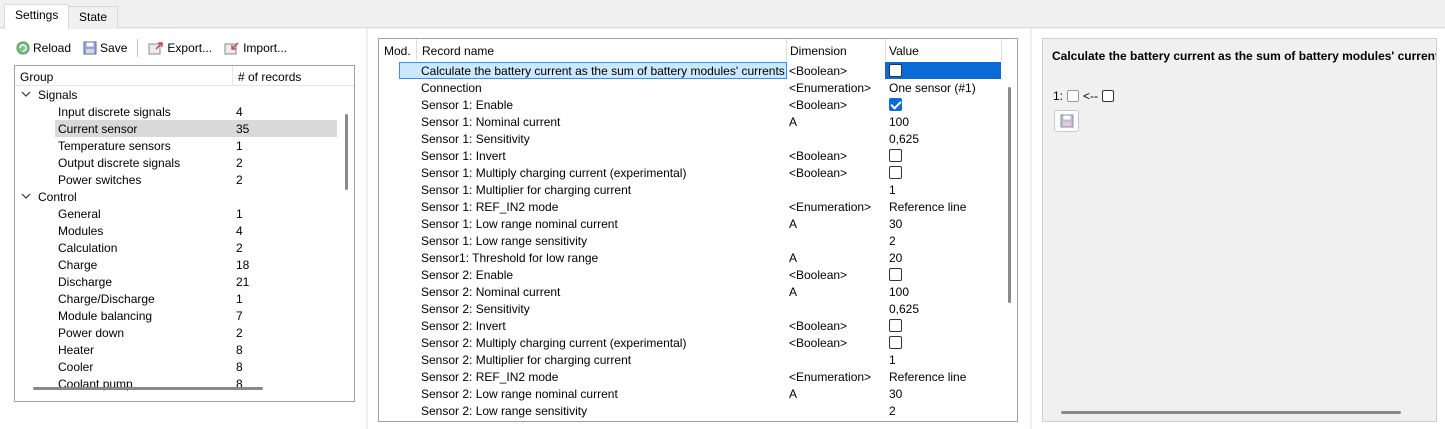  Describe the element at coordinates (36, 77) in the screenshot. I see `header-group: Group` at that location.